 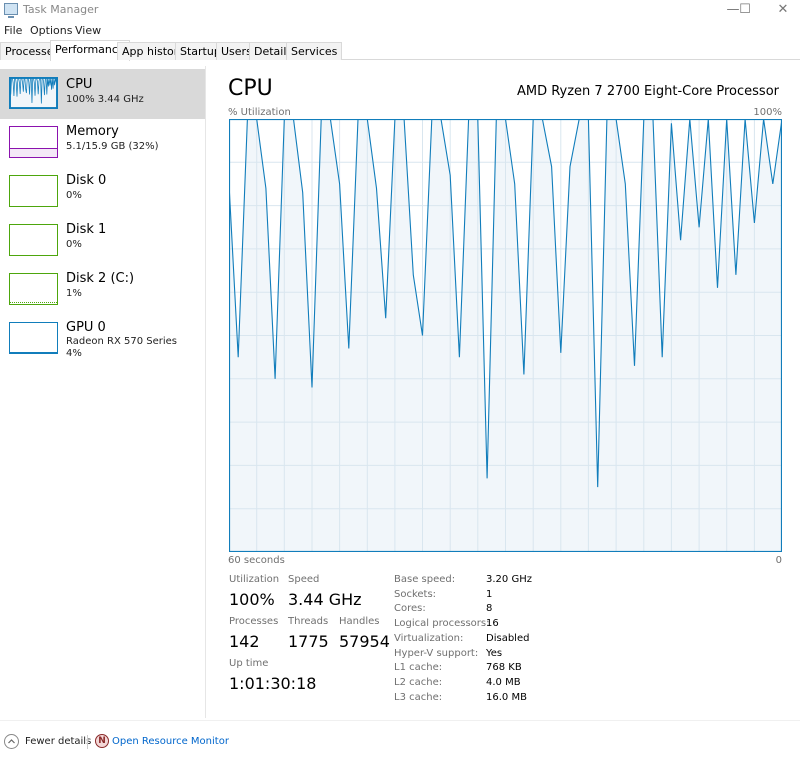 What do you see at coordinates (86, 327) in the screenshot?
I see `sidebar-item-title: GPU 0` at bounding box center [86, 327].